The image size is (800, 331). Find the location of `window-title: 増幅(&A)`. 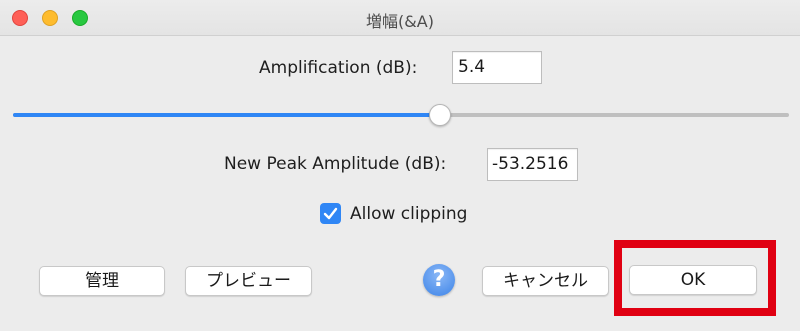

window-title: 増幅(&A) is located at coordinates (400, 21).